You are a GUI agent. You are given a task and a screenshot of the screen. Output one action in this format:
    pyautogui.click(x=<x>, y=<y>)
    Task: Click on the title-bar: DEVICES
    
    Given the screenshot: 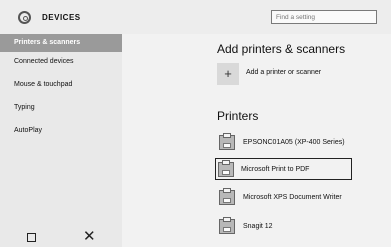 What is the action you would take?
    pyautogui.click(x=195, y=17)
    